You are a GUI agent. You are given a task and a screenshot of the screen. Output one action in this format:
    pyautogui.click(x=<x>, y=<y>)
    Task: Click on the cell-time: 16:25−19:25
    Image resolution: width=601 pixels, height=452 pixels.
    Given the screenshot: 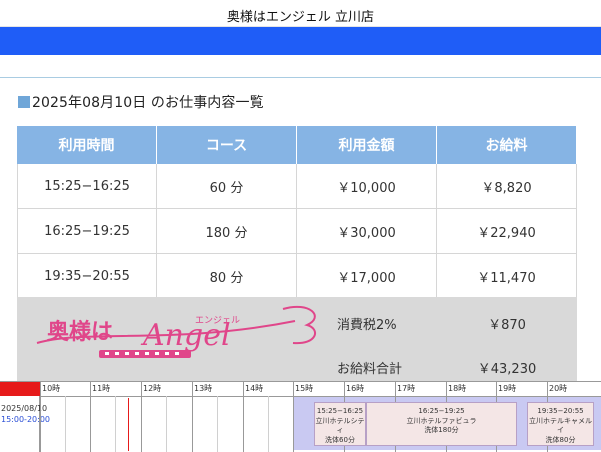 What is the action you would take?
    pyautogui.click(x=87, y=231)
    